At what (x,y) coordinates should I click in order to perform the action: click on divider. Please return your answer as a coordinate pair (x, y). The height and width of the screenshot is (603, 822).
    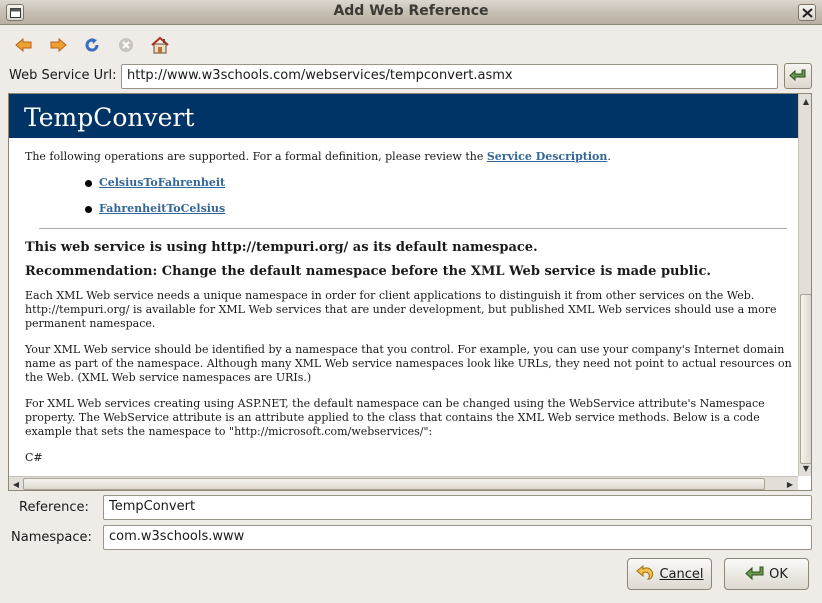
    Looking at the image, I should click on (413, 228).